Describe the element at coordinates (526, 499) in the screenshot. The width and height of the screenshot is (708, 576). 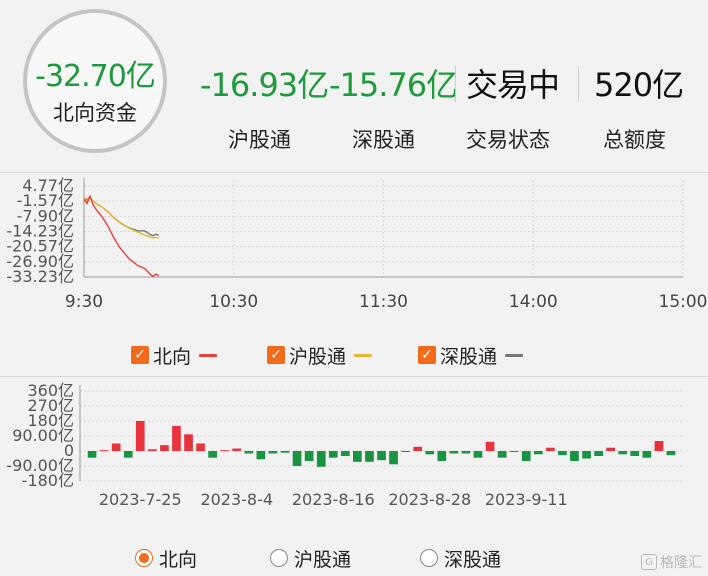
I see `x-tick-label: 2023-9-11` at that location.